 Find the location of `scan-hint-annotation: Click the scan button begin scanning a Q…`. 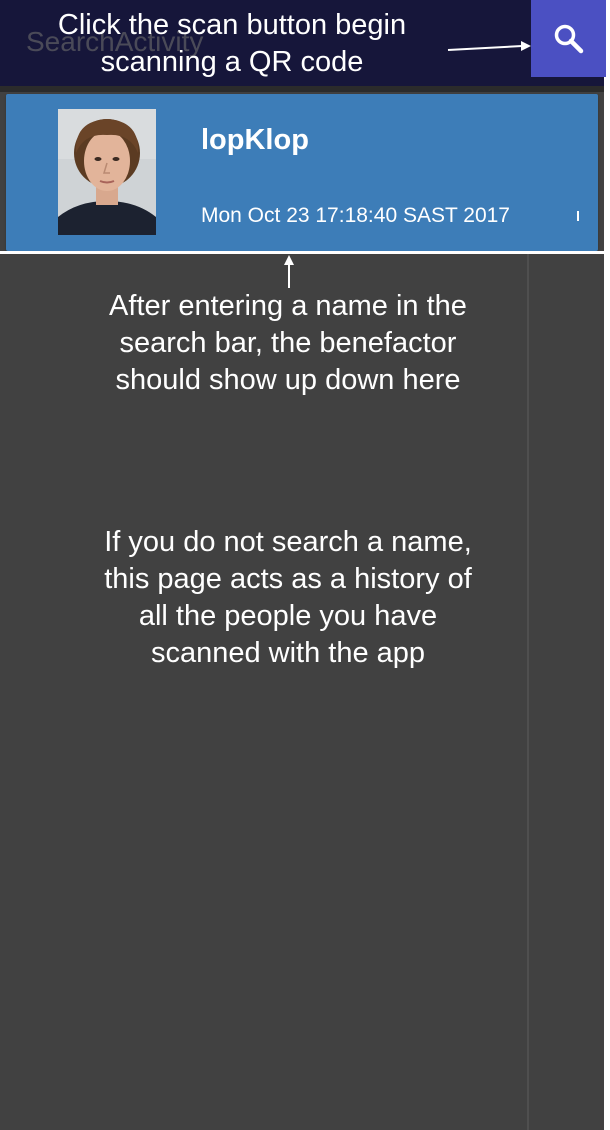

scan-hint-annotation: Click the scan button begin scanning a Q… is located at coordinates (232, 43).